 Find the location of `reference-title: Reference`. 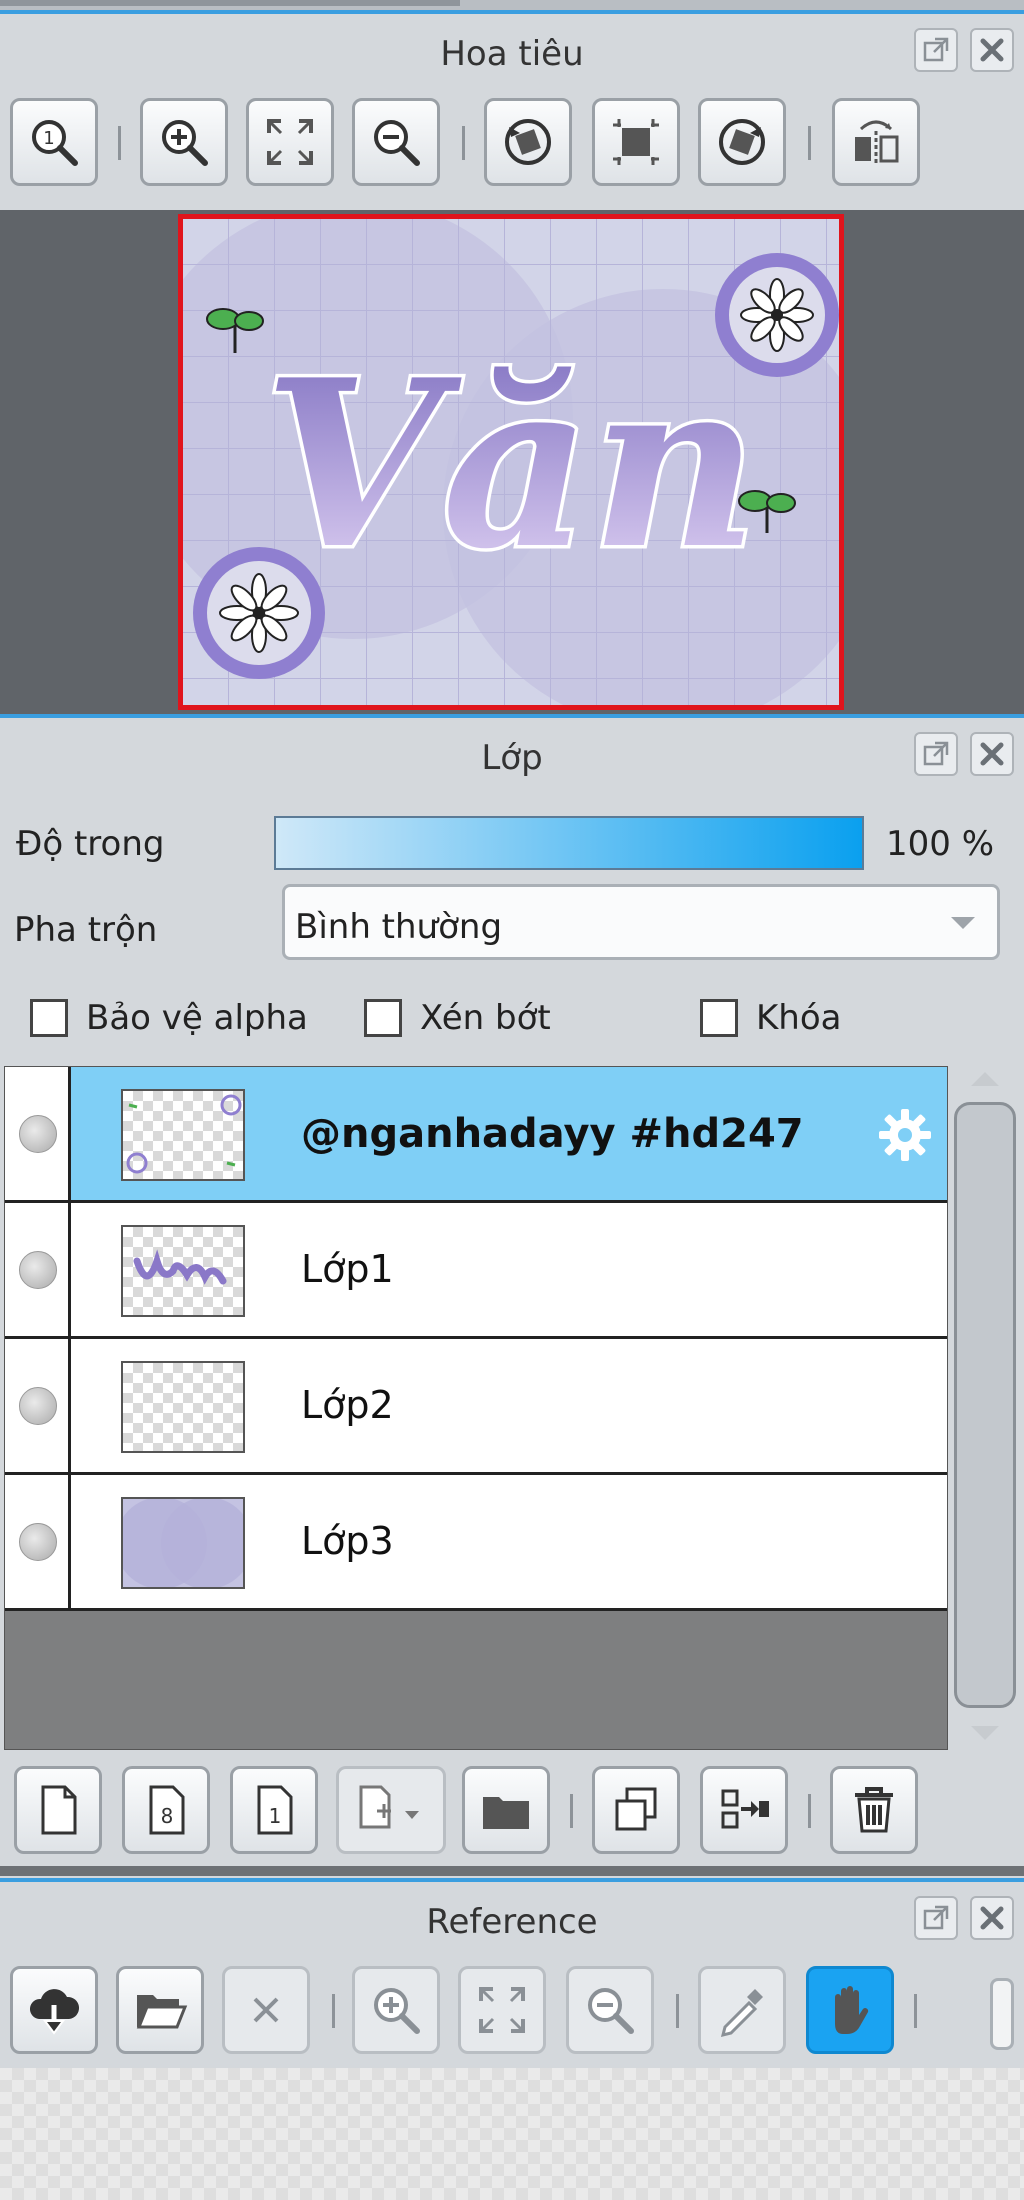

reference-title: Reference is located at coordinates (512, 1922).